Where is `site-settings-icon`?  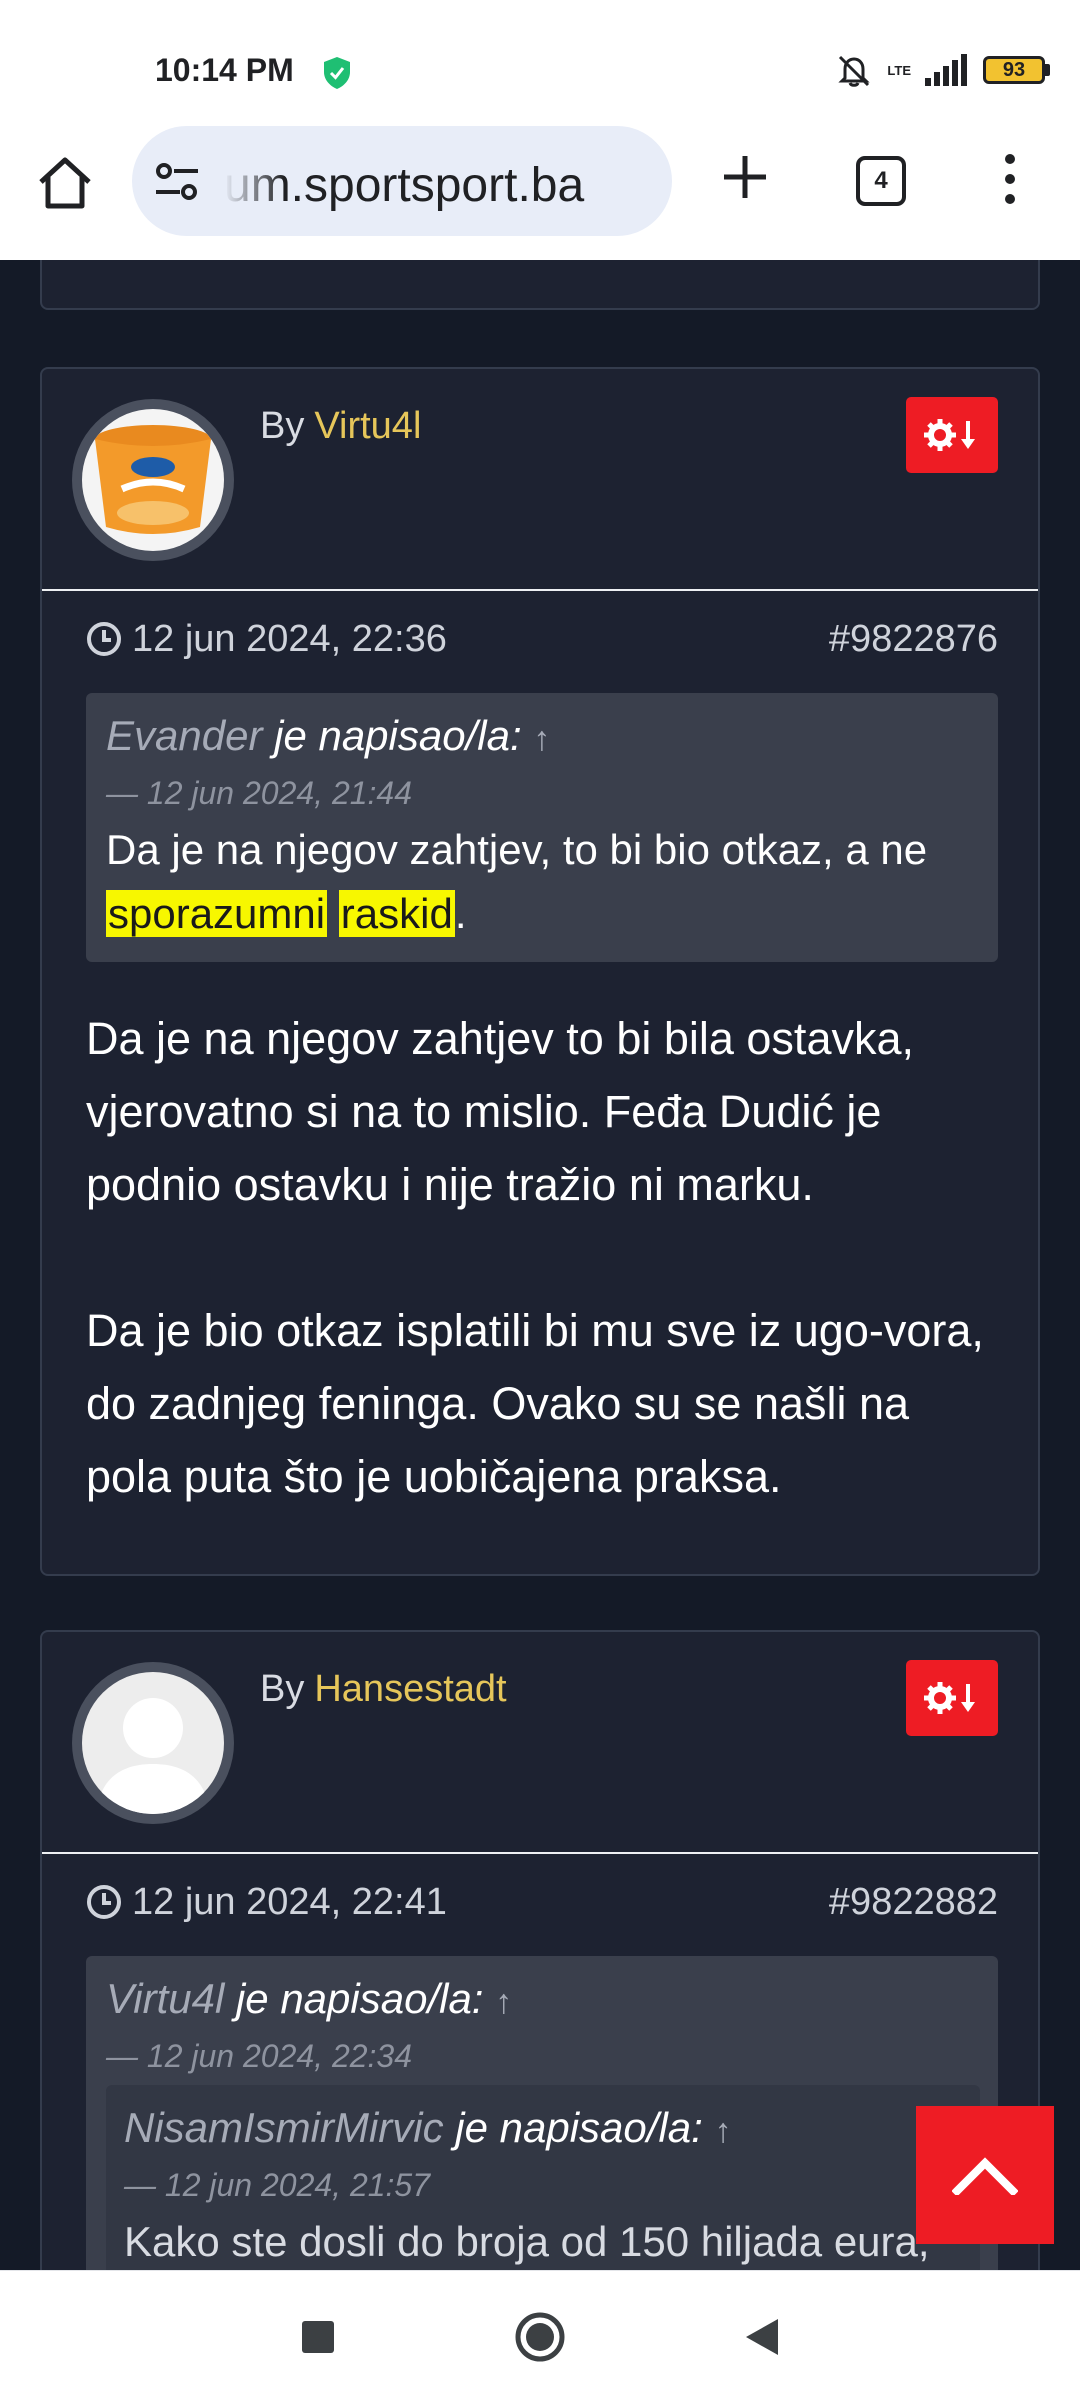 site-settings-icon is located at coordinates (177, 182).